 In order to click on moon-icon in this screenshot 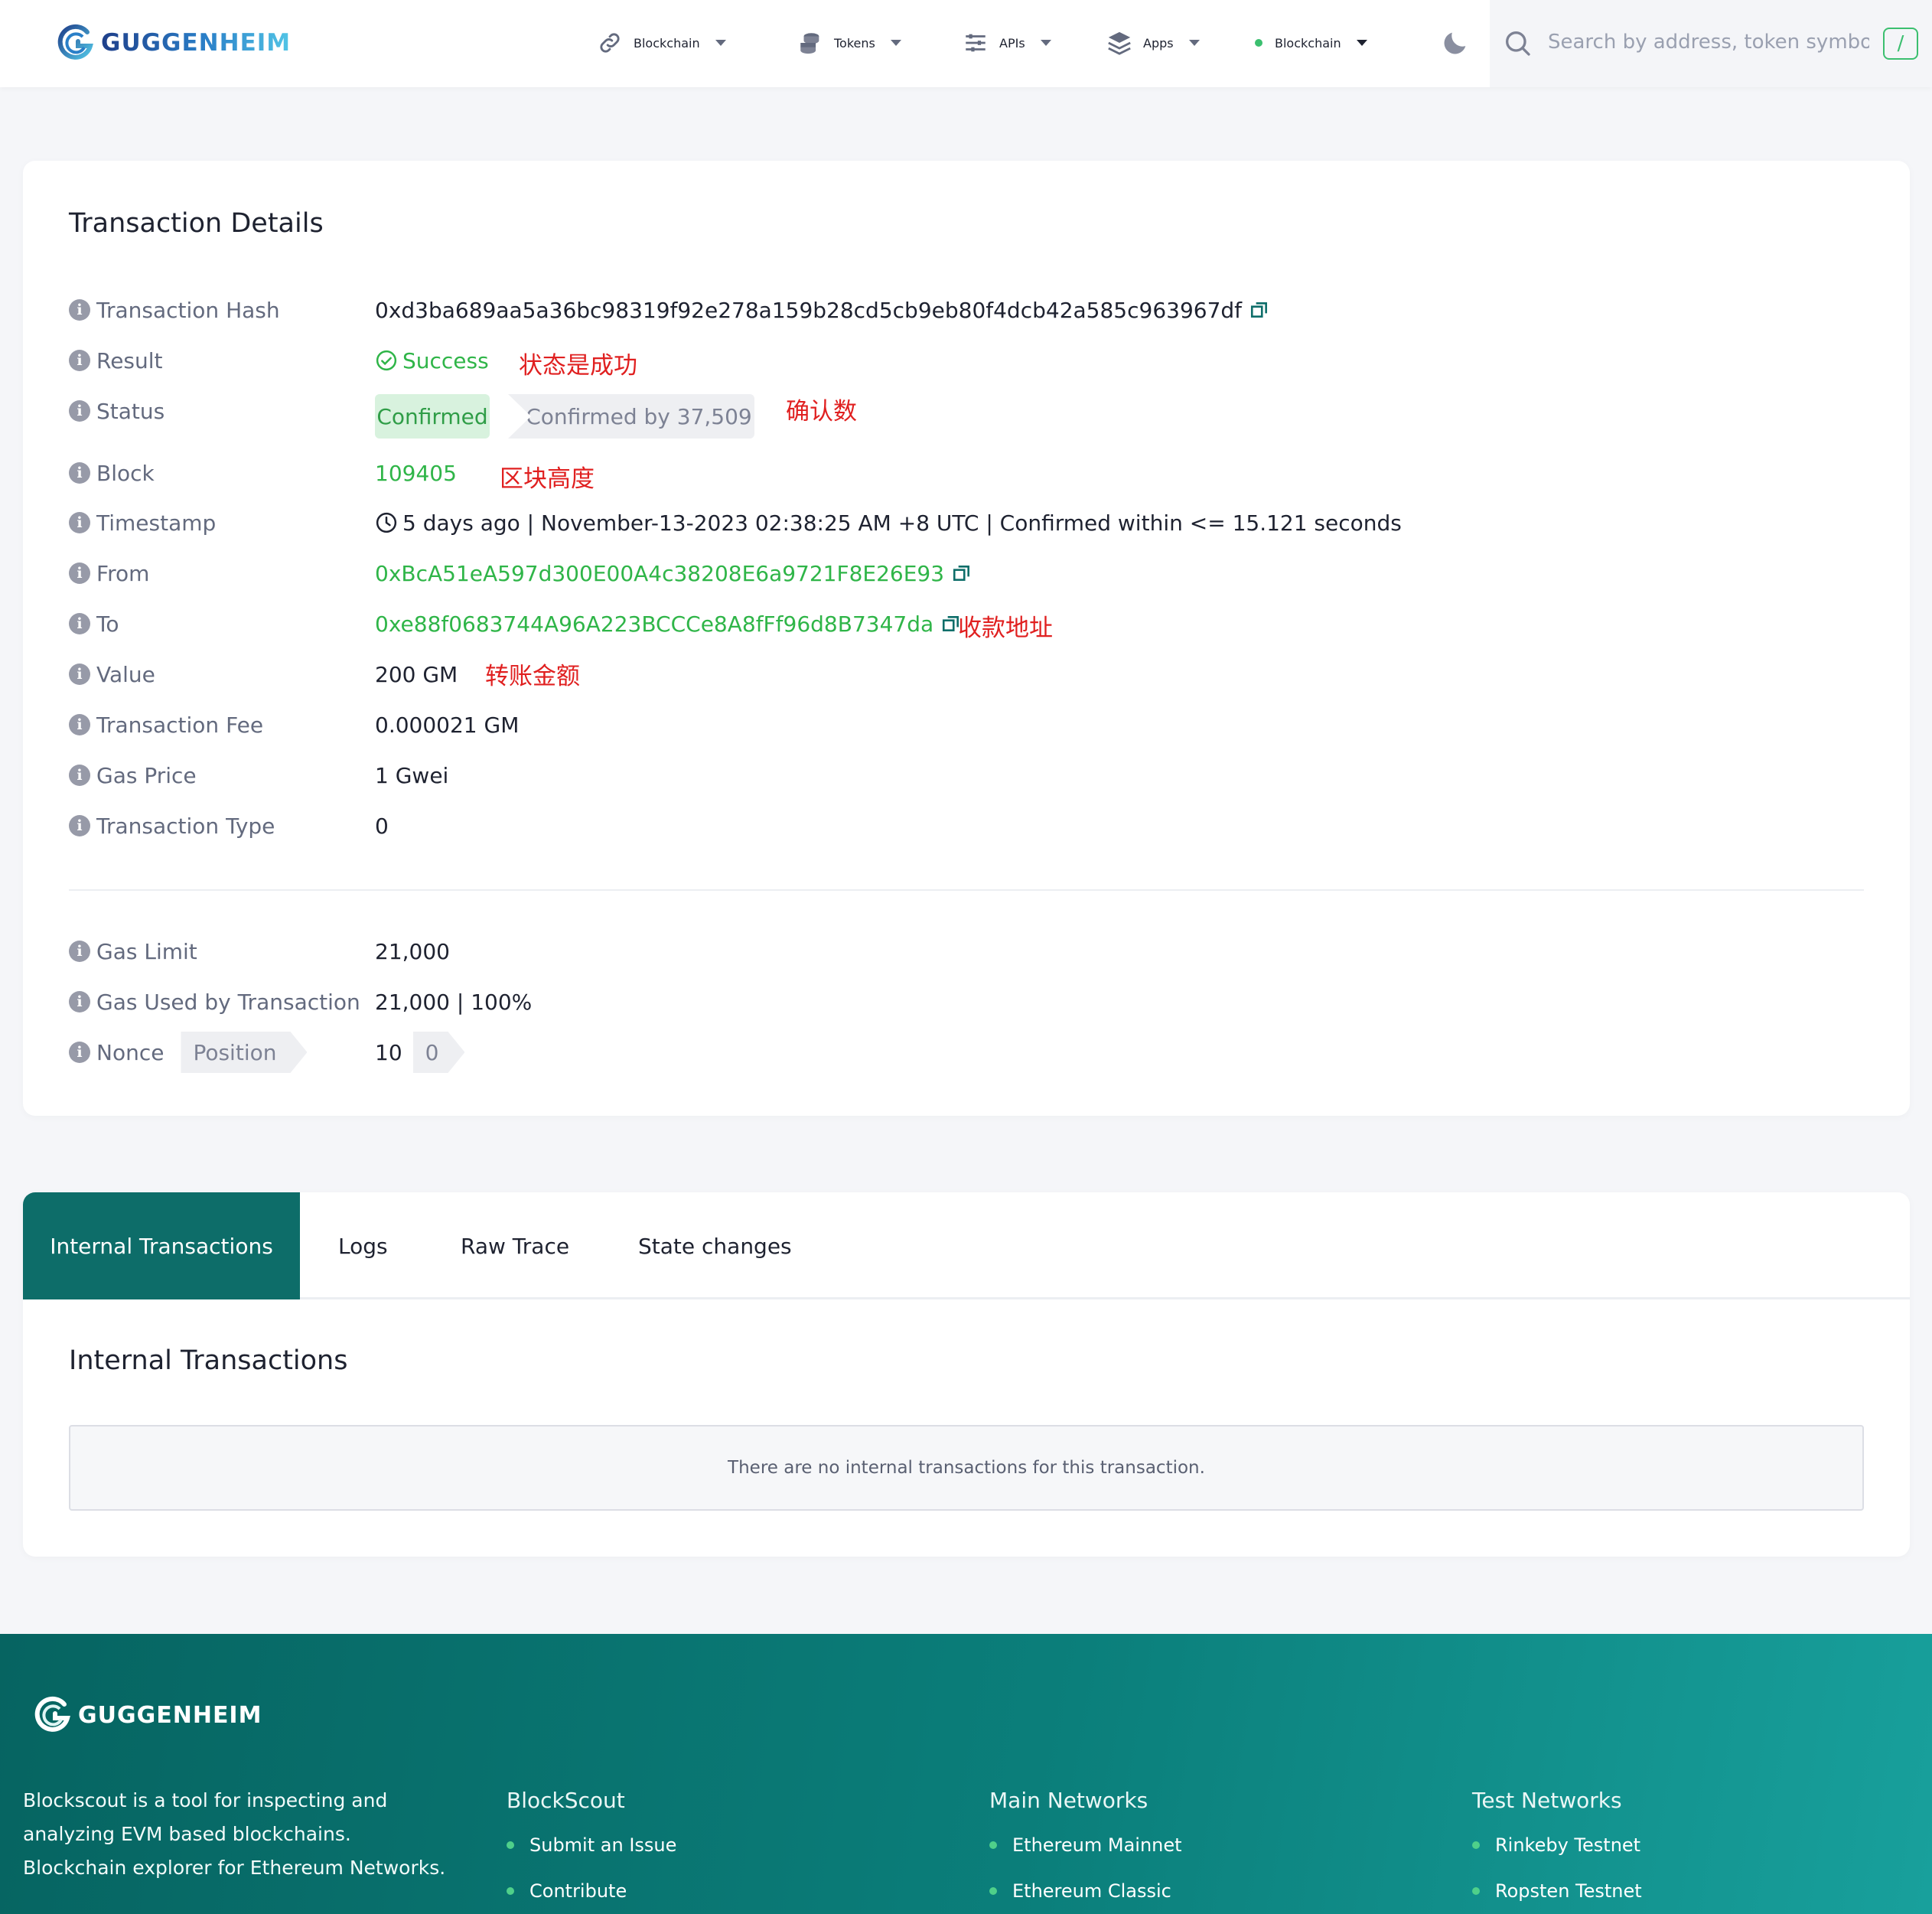, I will do `click(1455, 43)`.